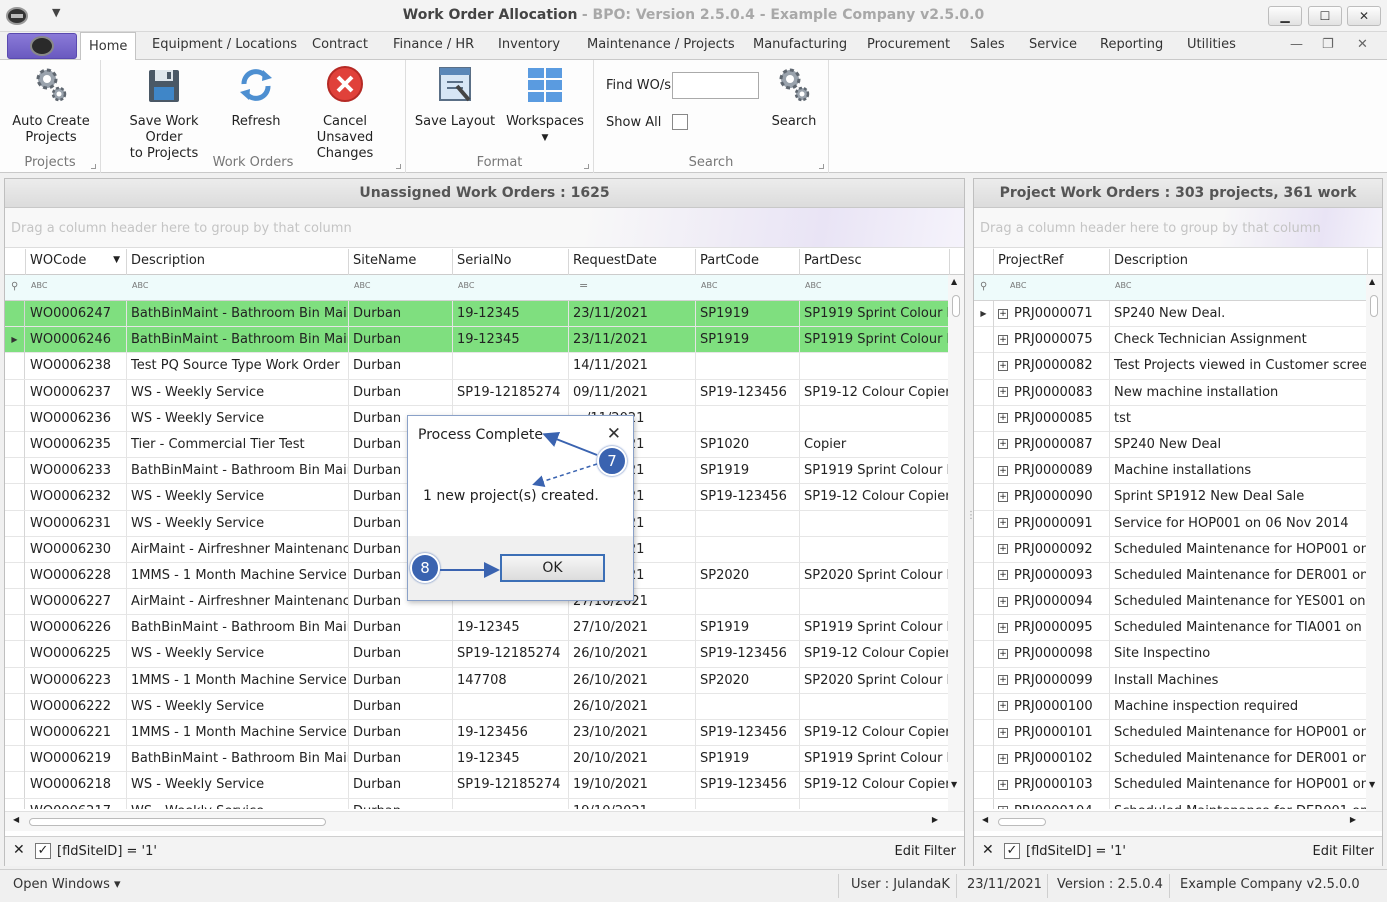 This screenshot has width=1387, height=902. Describe the element at coordinates (1052, 628) in the screenshot. I see `project-ref-cell: + PRJ0000095` at that location.